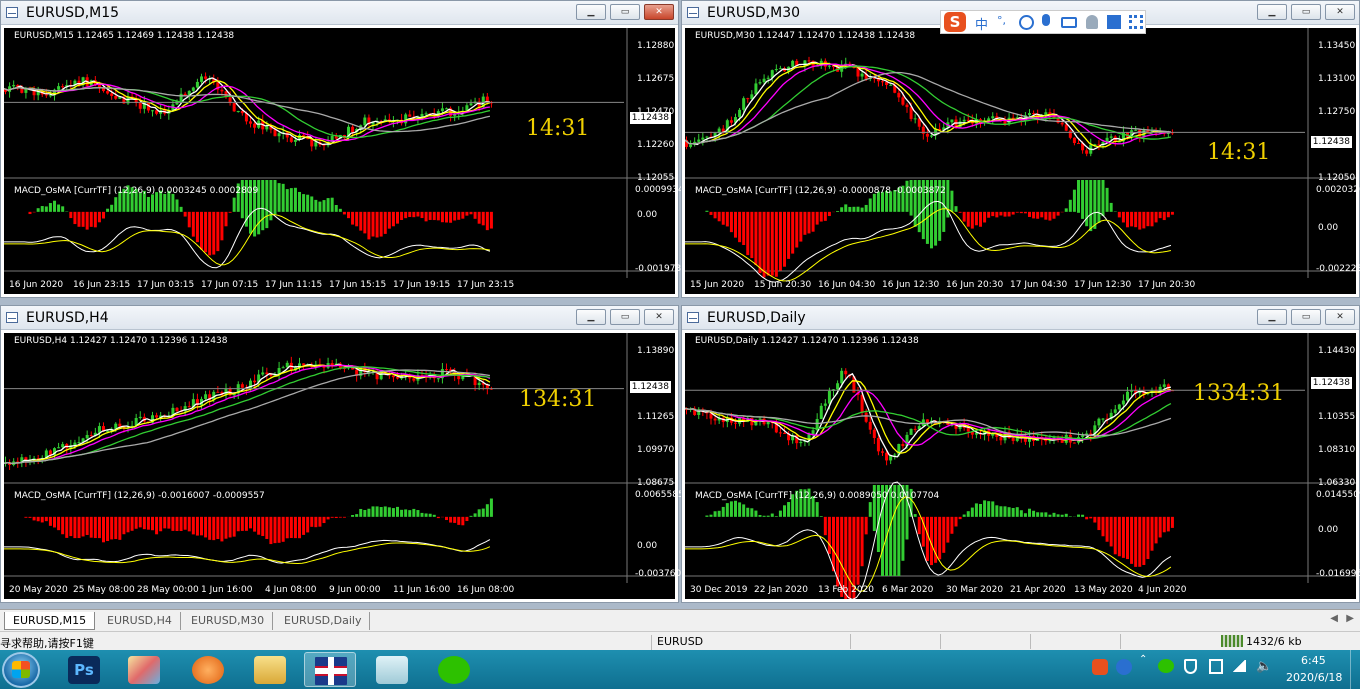 The height and width of the screenshot is (689, 1360). What do you see at coordinates (355, 590) in the screenshot?
I see `date-tick: 9 Jun 00:00` at bounding box center [355, 590].